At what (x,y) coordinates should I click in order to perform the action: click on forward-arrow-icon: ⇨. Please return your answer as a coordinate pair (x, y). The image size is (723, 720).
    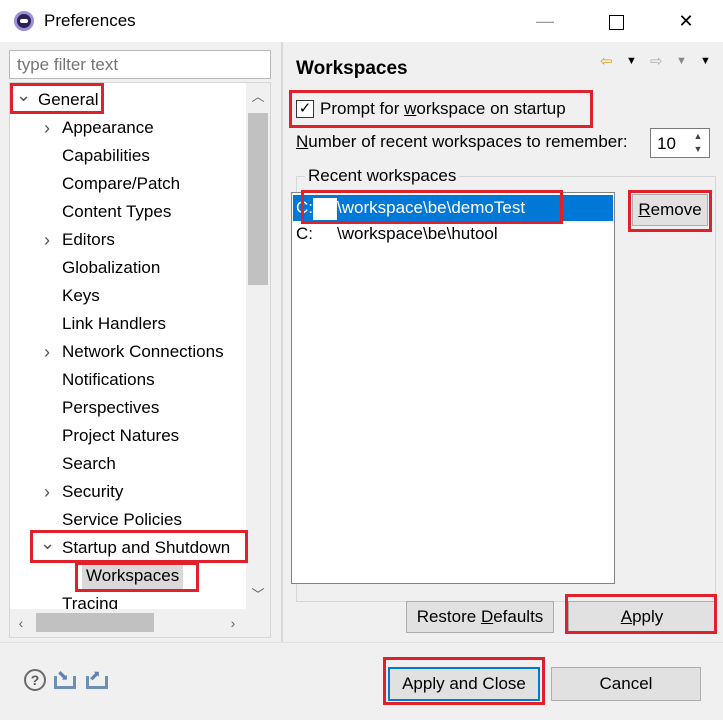
    Looking at the image, I should click on (656, 61).